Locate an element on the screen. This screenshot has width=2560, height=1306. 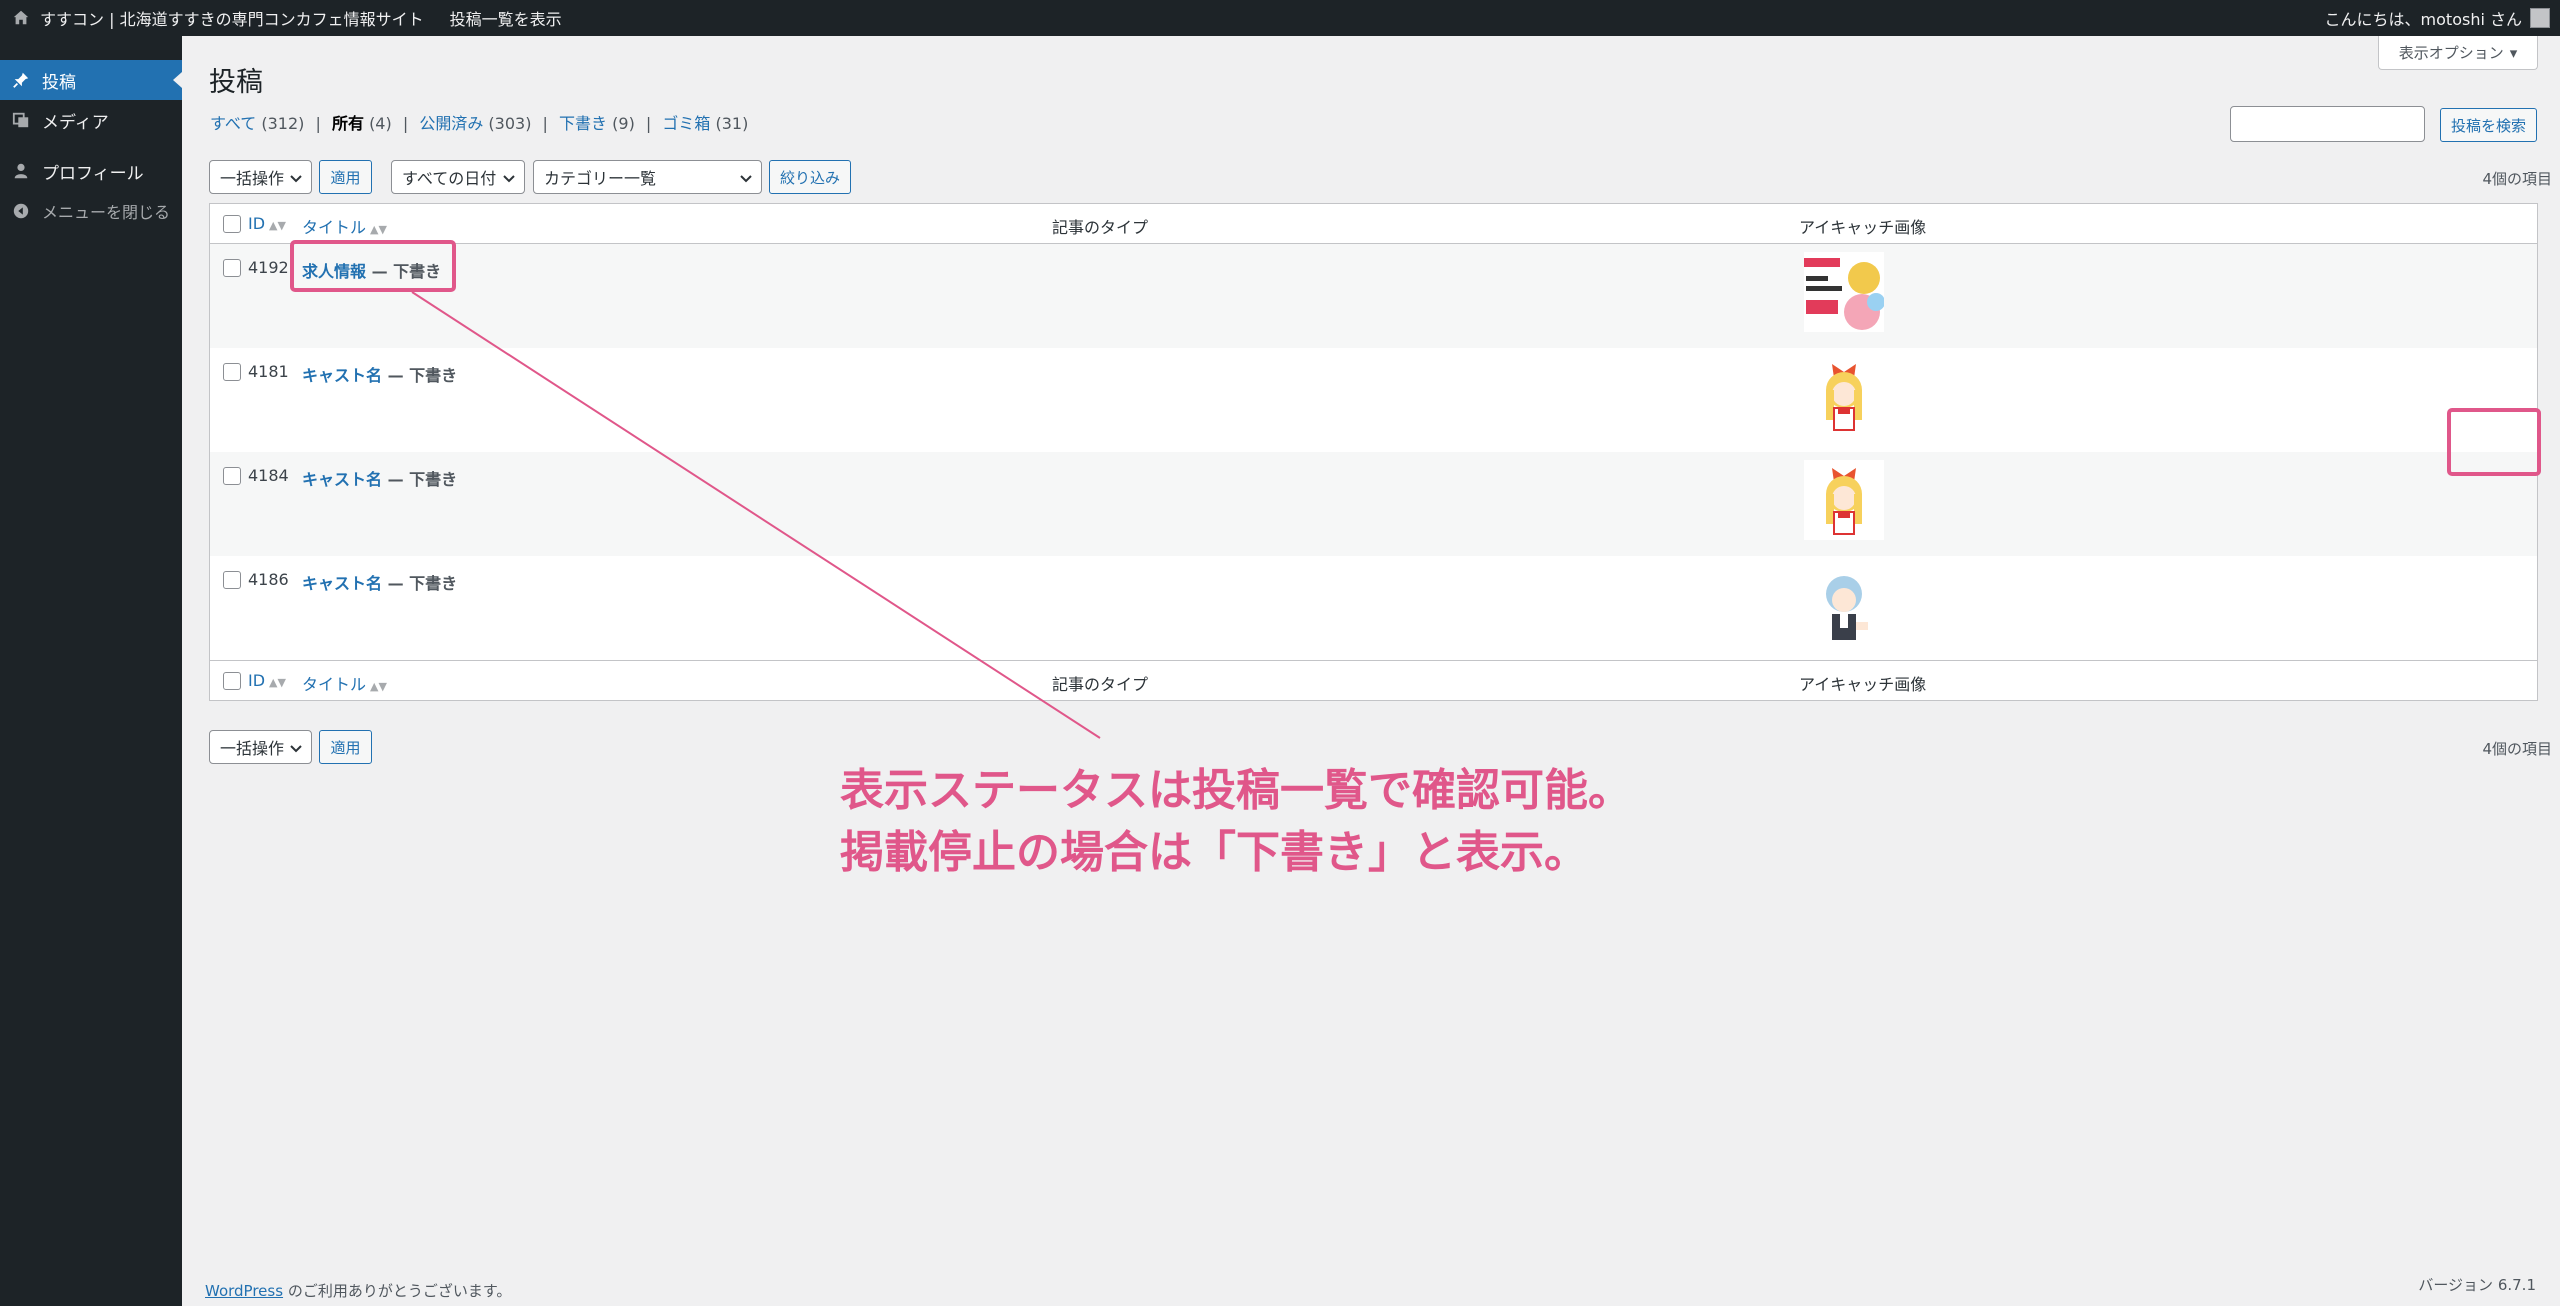
annotation-line is located at coordinates (756, 515).